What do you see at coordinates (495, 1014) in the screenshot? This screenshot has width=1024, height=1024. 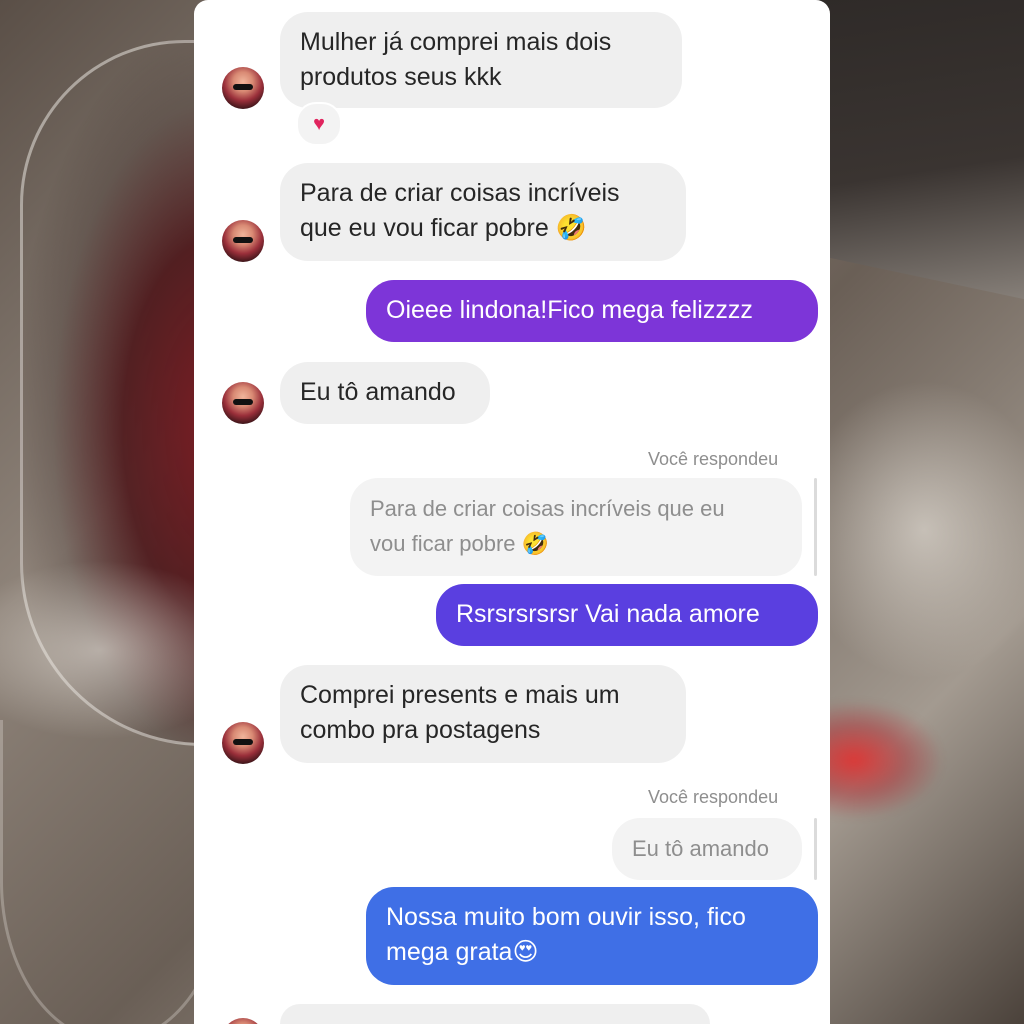 I see `incoming-message-partial` at bounding box center [495, 1014].